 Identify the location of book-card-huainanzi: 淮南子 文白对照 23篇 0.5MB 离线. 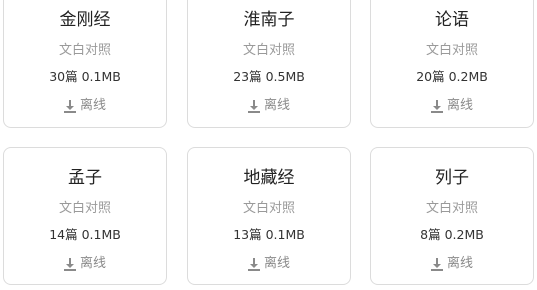
(269, 64).